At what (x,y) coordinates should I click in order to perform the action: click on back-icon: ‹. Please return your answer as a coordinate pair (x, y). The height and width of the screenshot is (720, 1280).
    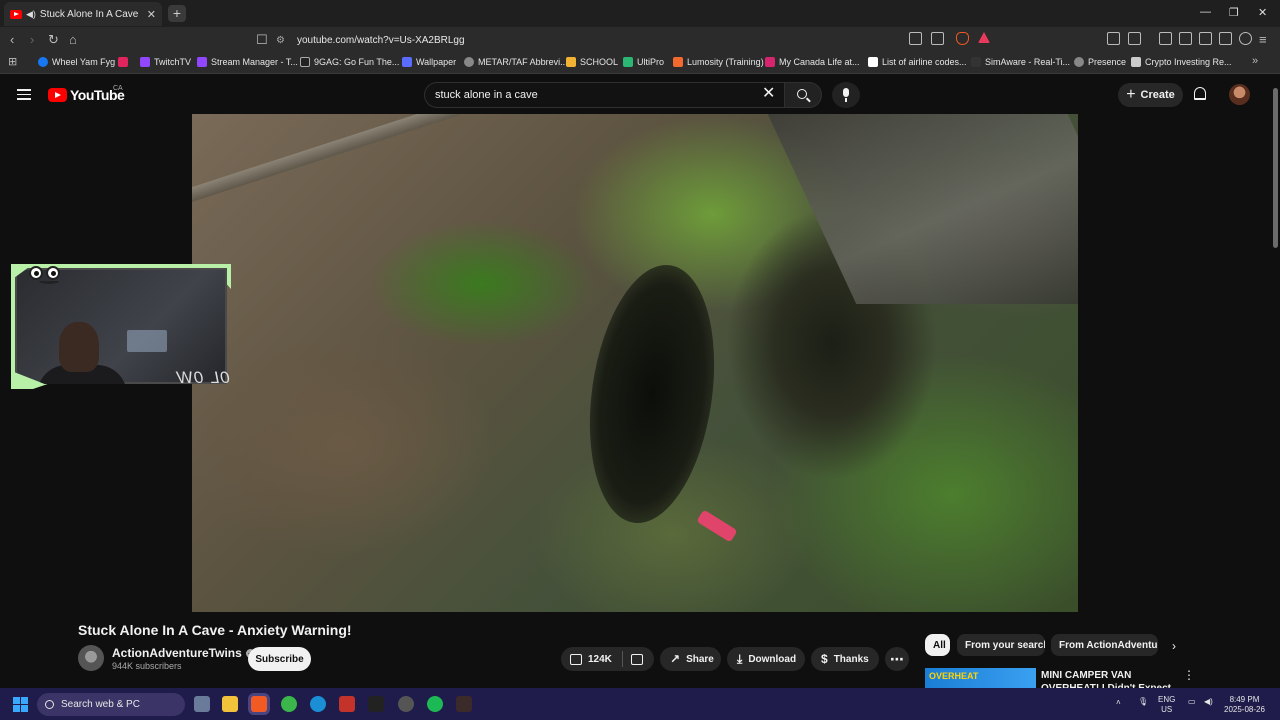
    Looking at the image, I should click on (12, 39).